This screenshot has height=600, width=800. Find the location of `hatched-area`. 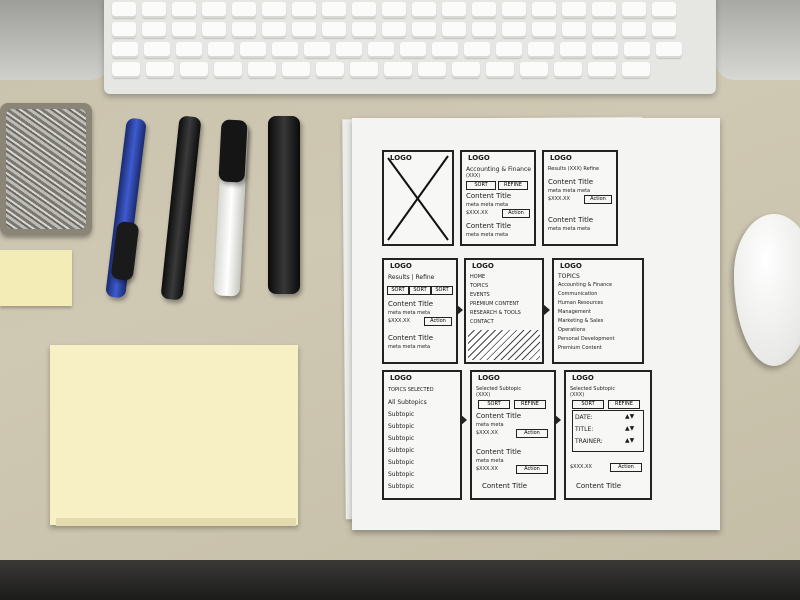

hatched-area is located at coordinates (504, 345).